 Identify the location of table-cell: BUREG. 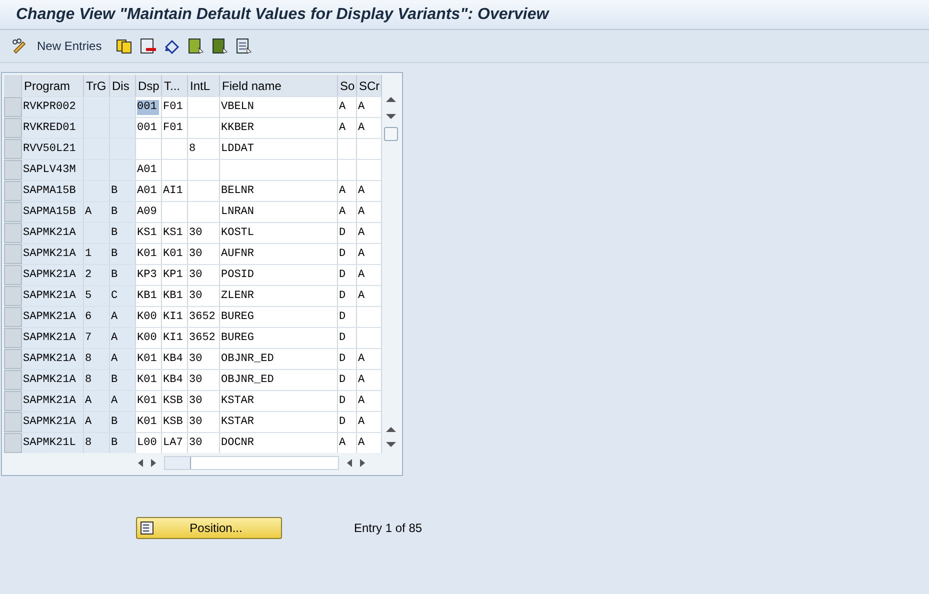
(279, 338).